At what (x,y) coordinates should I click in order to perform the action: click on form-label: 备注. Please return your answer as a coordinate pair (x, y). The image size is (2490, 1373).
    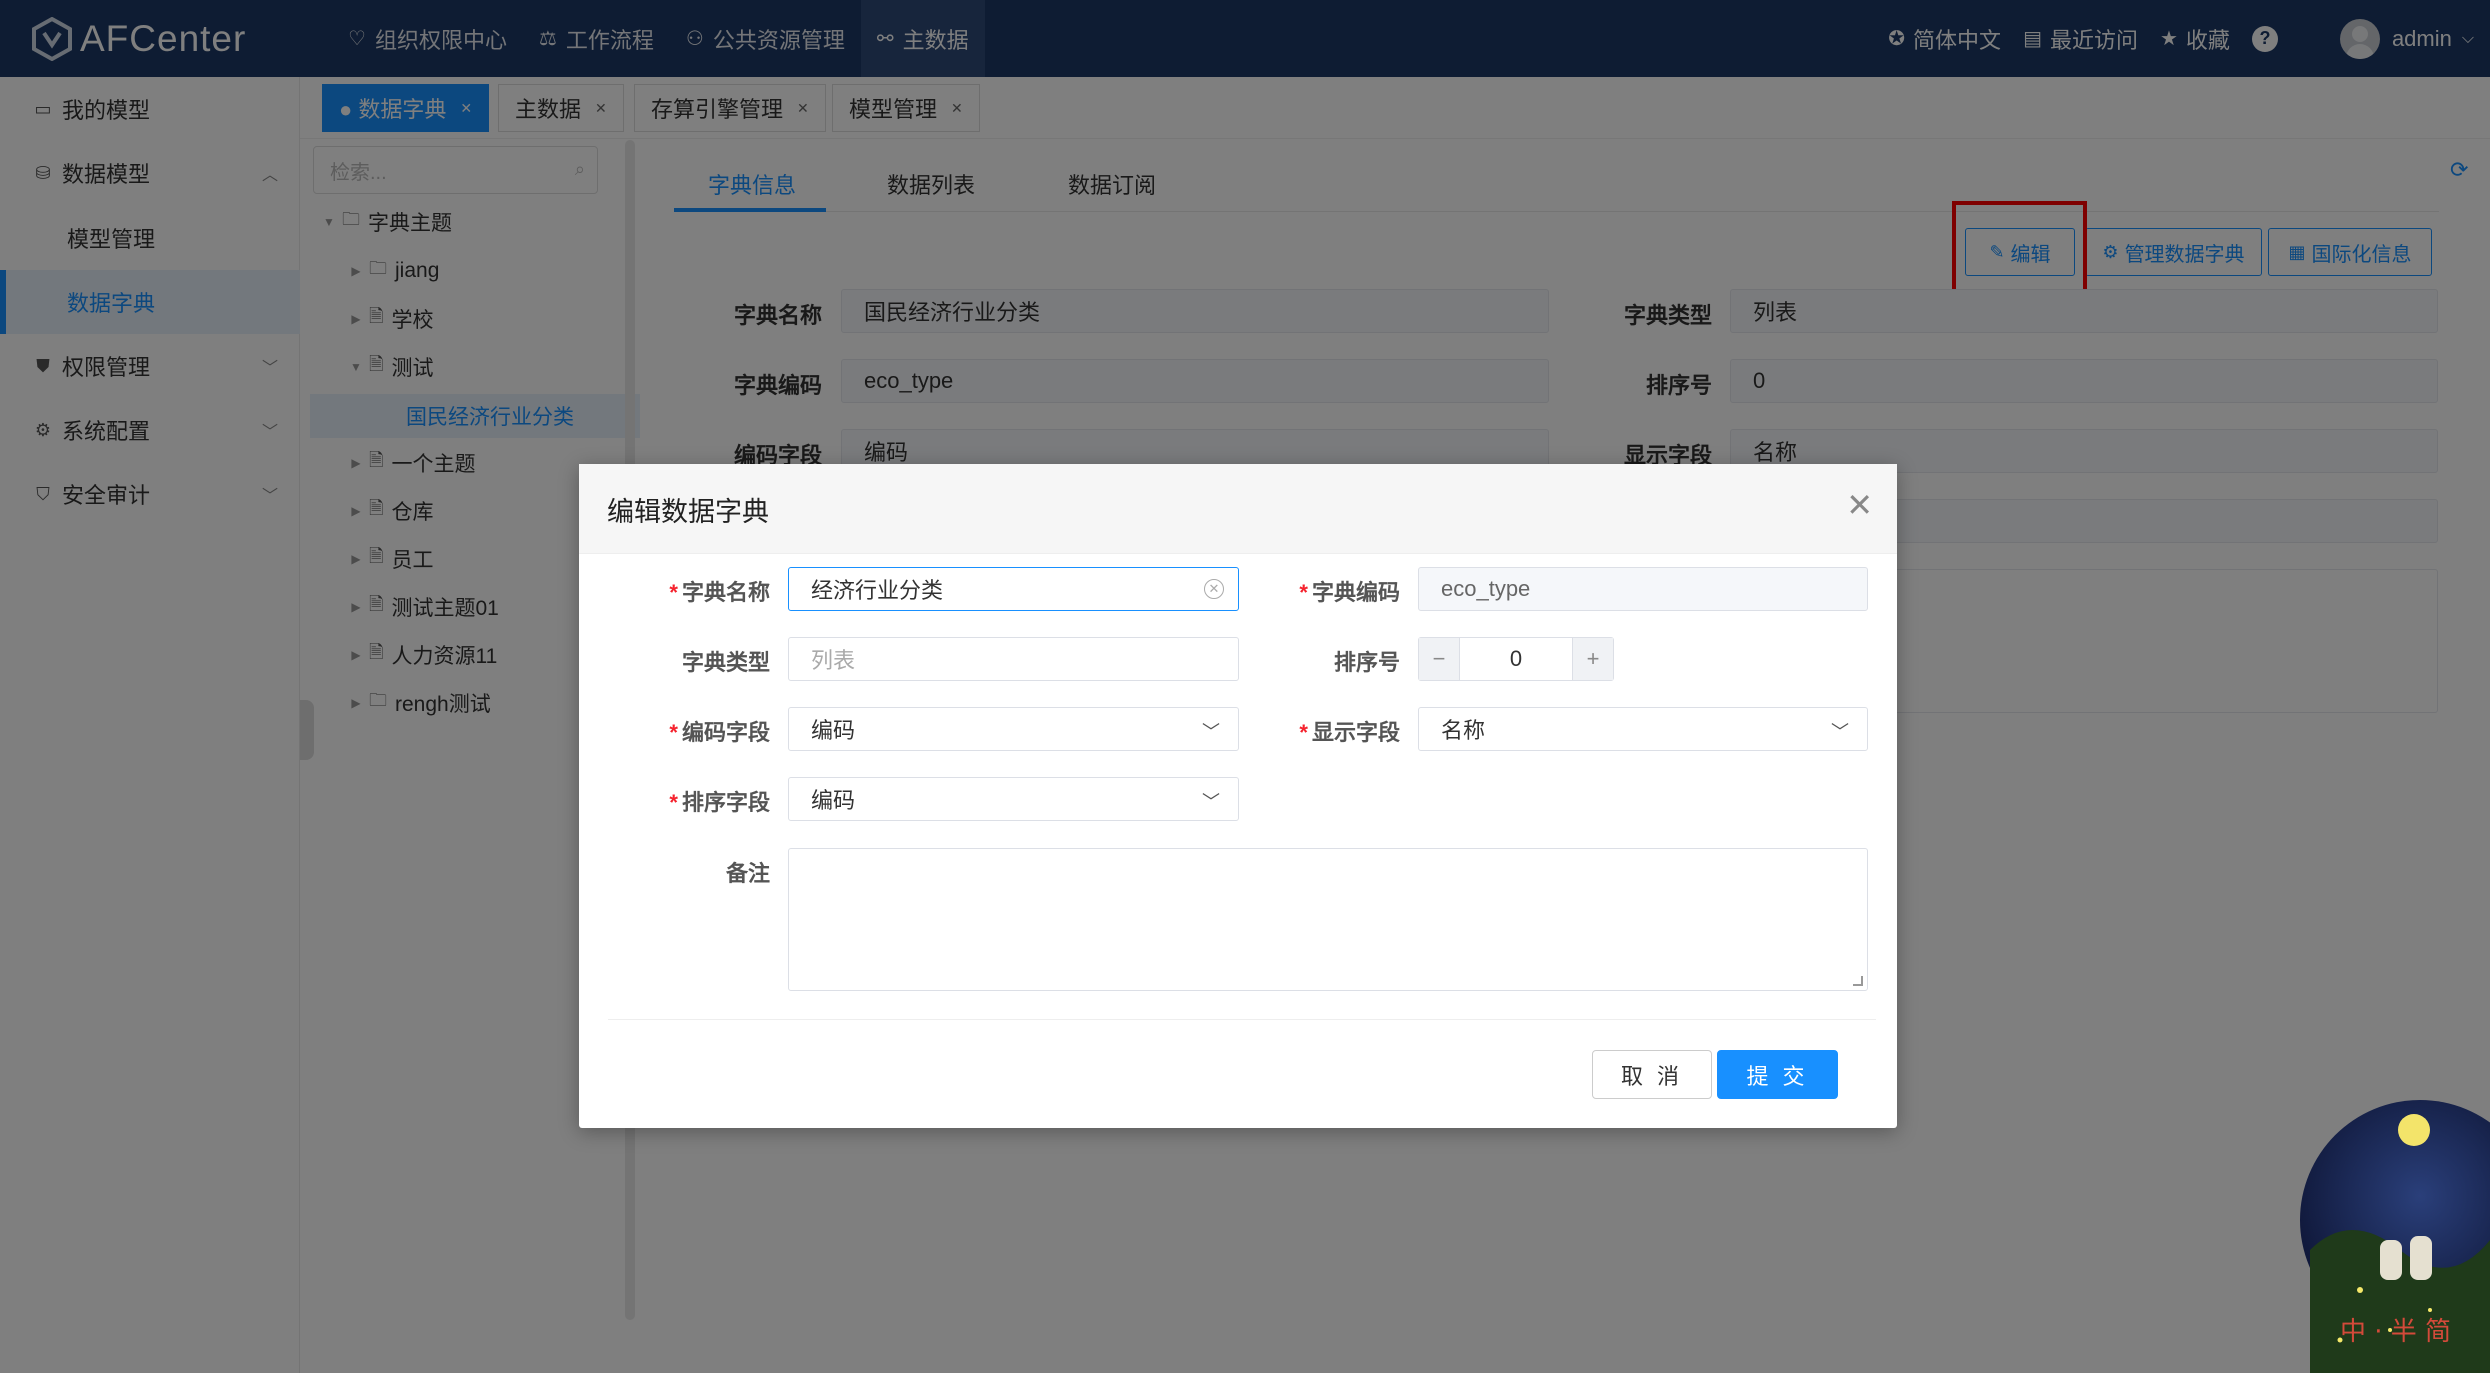
    Looking at the image, I should click on (680, 872).